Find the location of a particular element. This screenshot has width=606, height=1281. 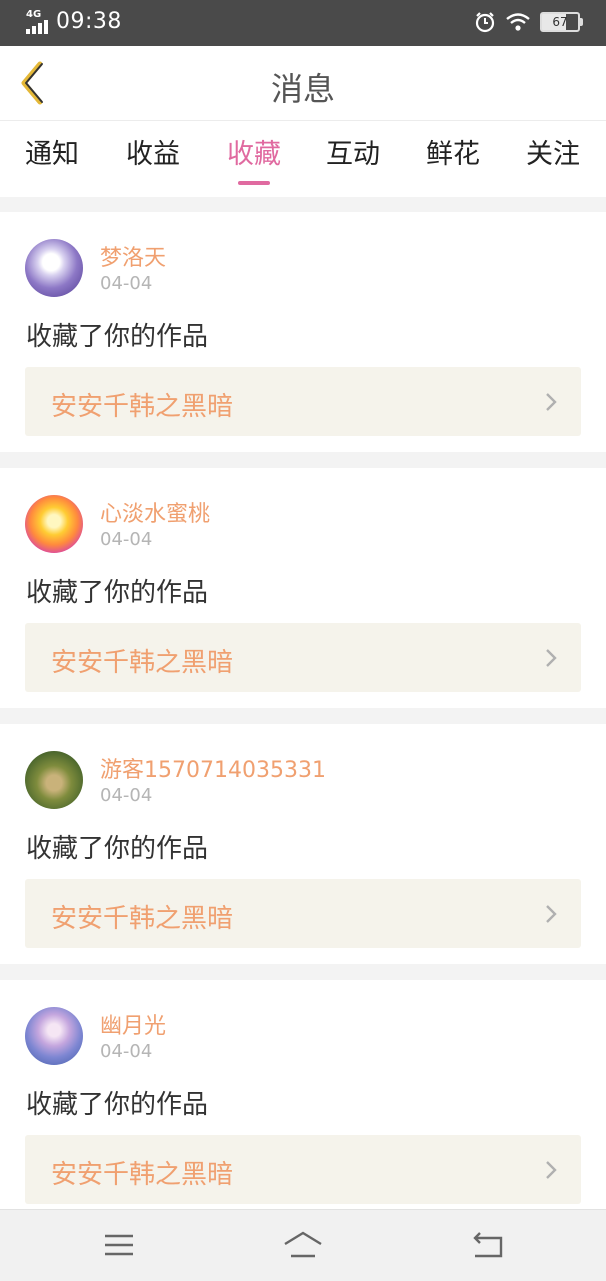

wifi-icon is located at coordinates (518, 22).